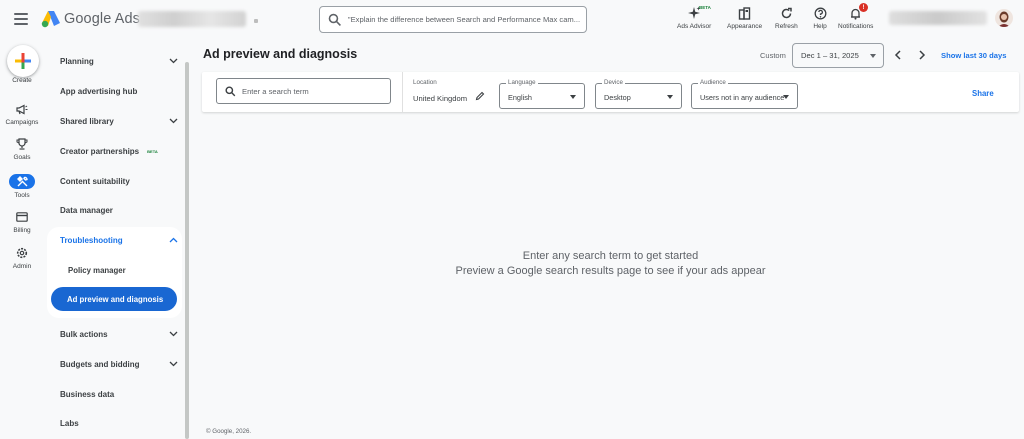  Describe the element at coordinates (713, 82) in the screenshot. I see `audience-label: Audience` at that location.